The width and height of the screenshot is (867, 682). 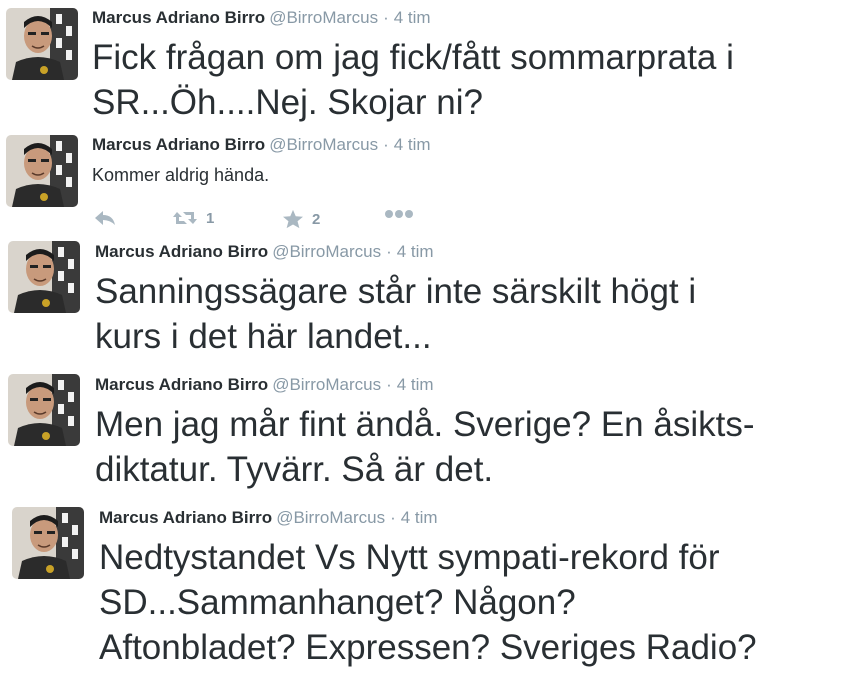 I want to click on favorite-count: 2, so click(x=316, y=219).